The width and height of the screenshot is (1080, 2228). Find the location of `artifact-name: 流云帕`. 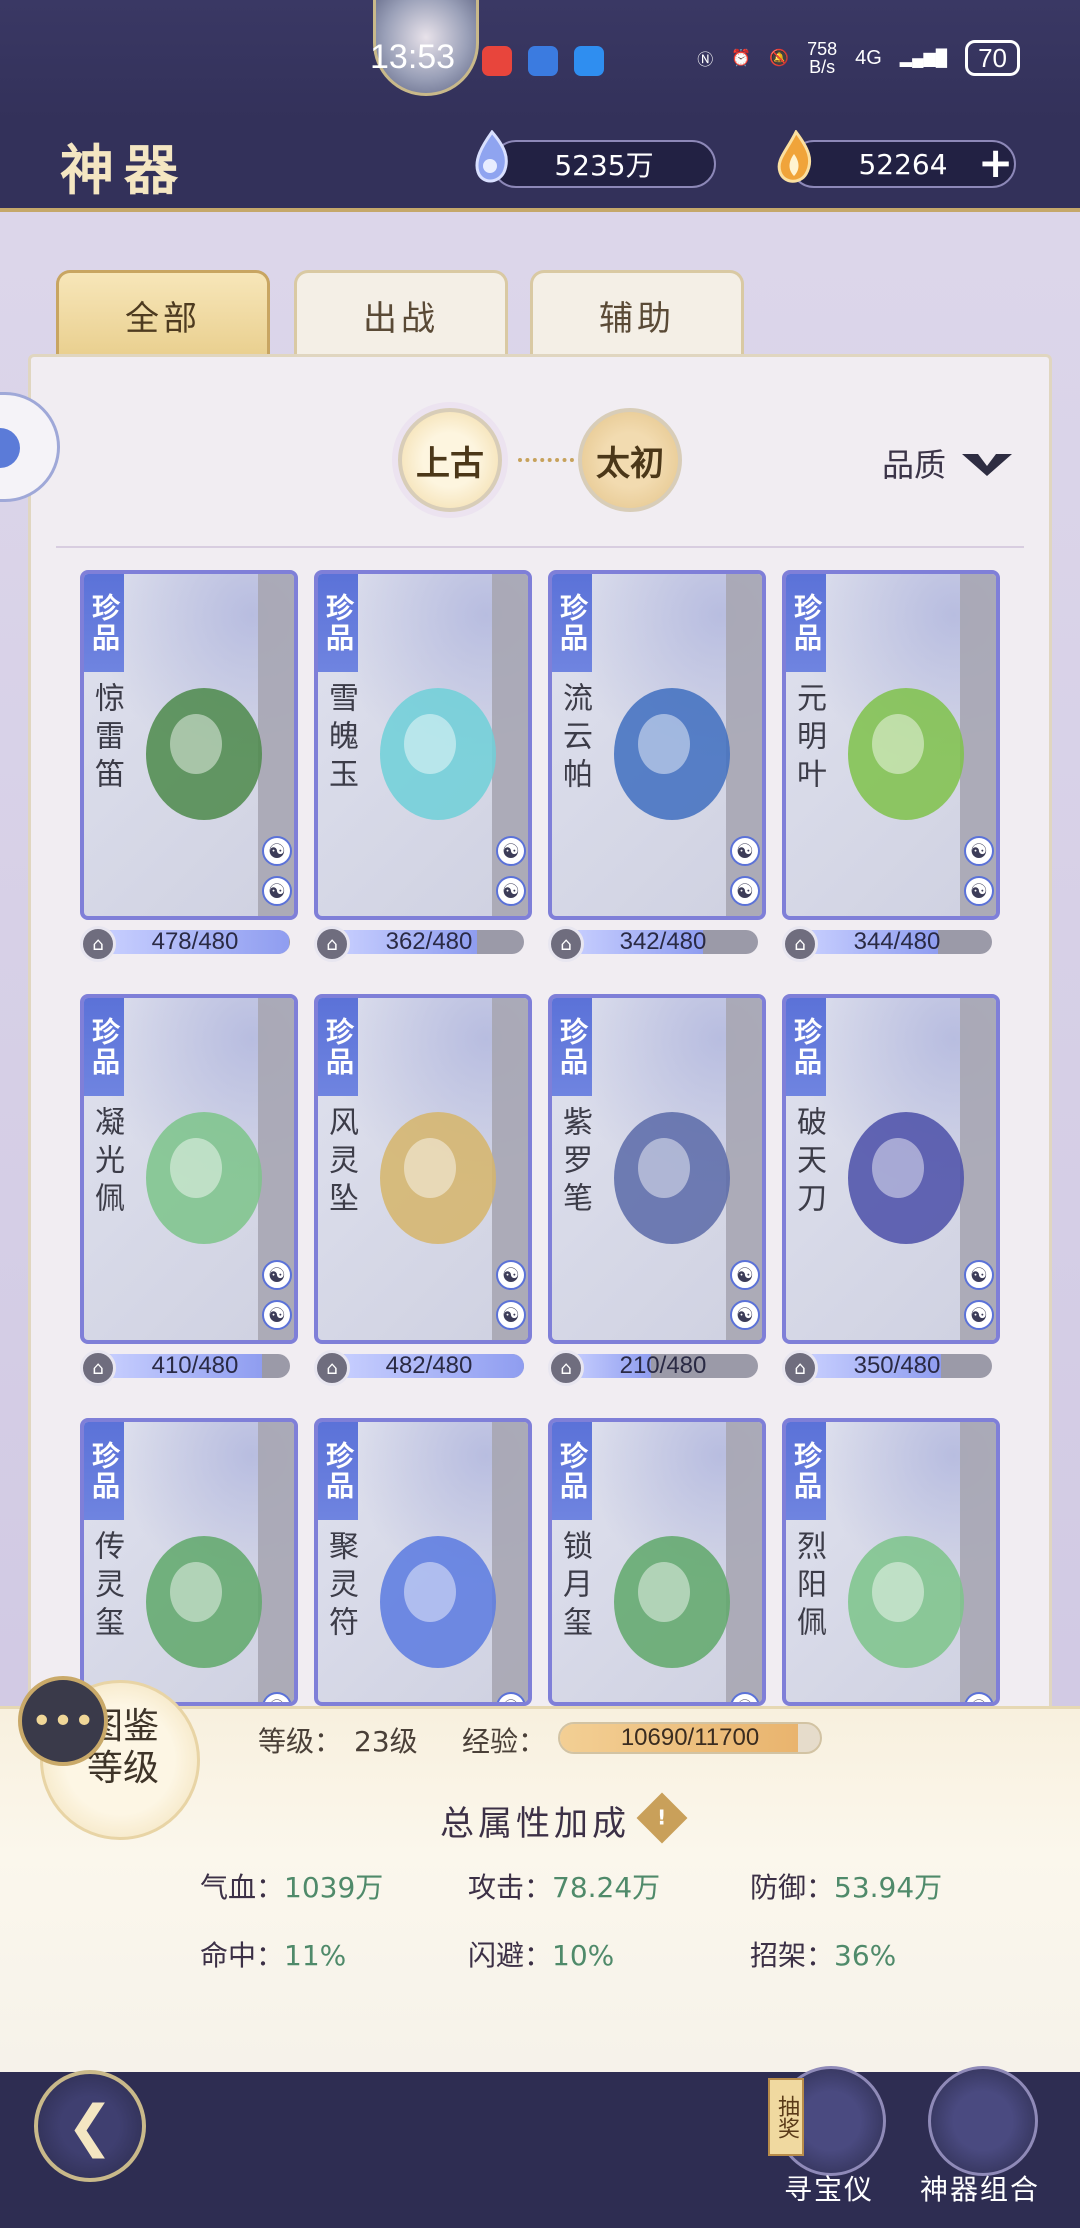

artifact-name: 流云帕 is located at coordinates (574, 739).